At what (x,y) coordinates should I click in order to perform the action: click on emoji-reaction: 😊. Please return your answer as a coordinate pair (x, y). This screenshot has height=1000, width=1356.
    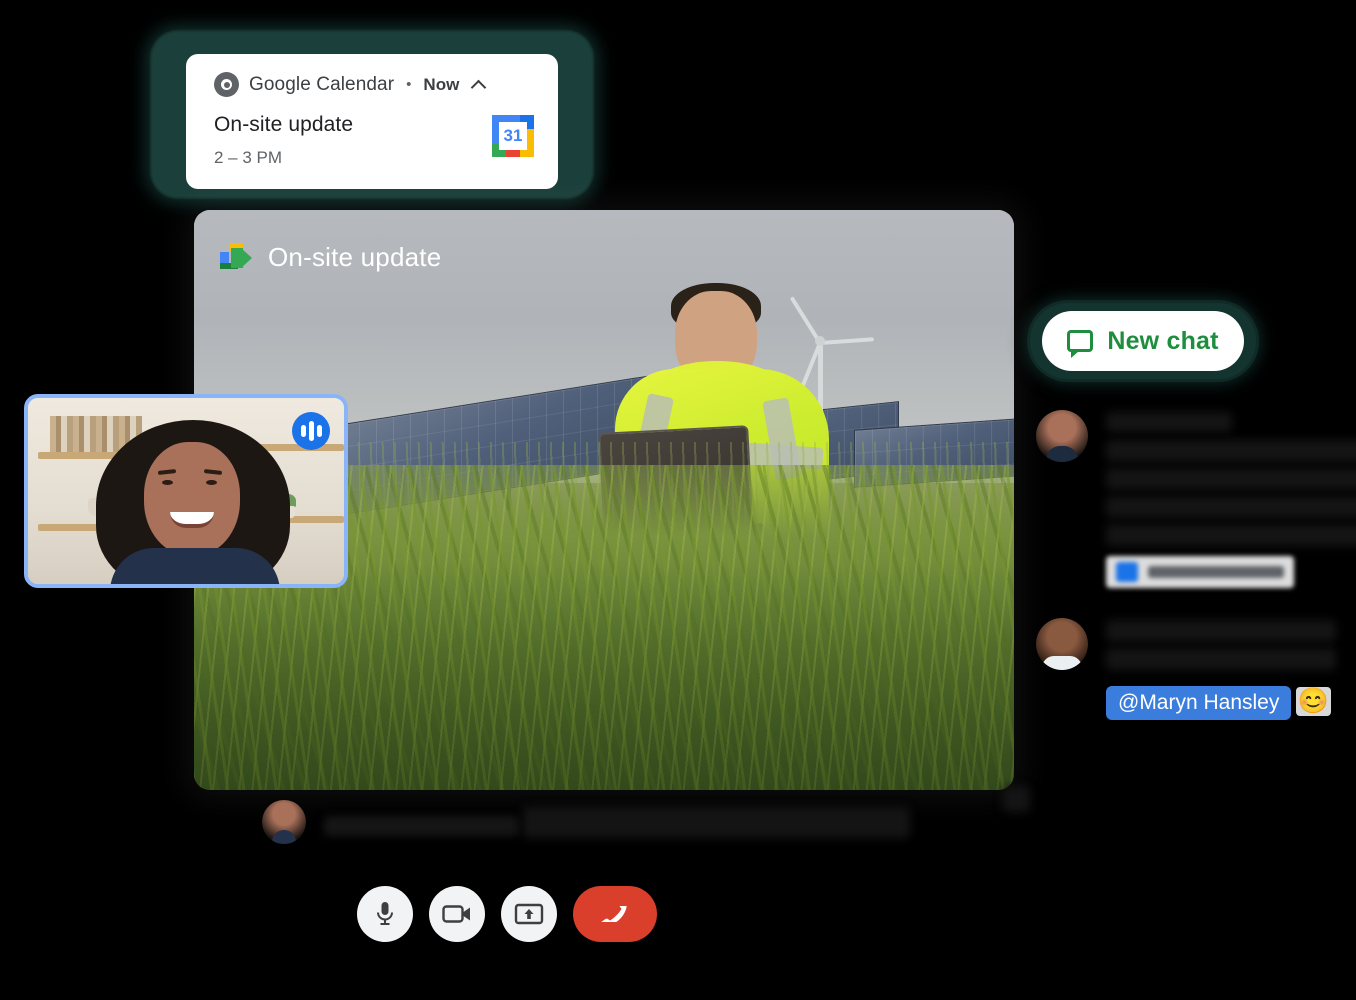
    Looking at the image, I should click on (1313, 701).